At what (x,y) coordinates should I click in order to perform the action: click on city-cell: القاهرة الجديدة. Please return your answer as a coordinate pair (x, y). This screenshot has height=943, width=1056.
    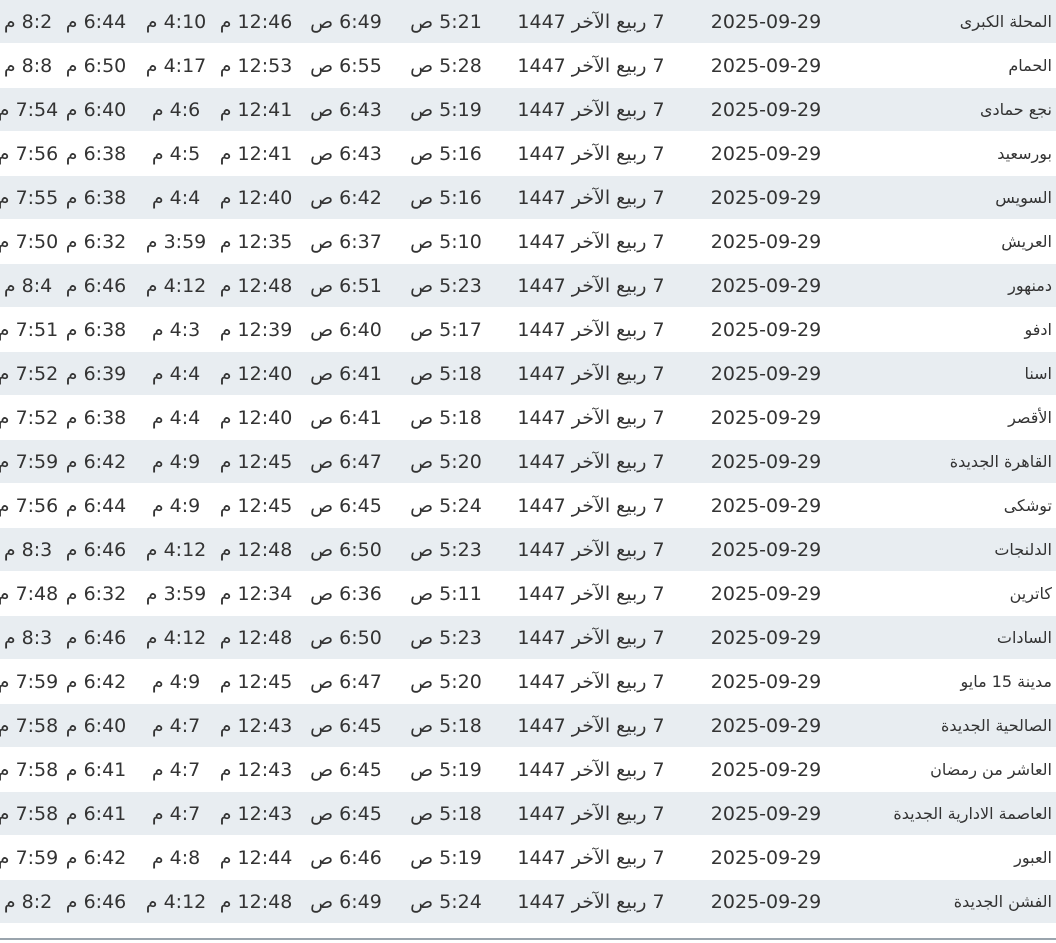
    Looking at the image, I should click on (1000, 461).